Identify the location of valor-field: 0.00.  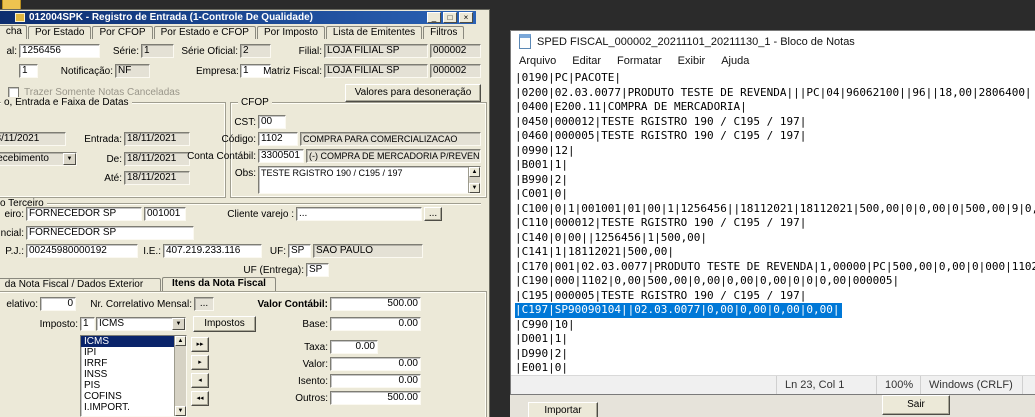
(375, 364).